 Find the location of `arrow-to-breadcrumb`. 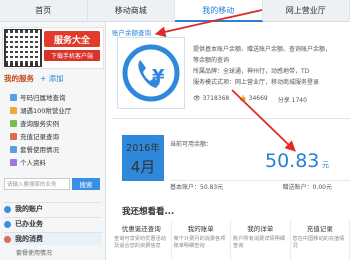

arrow-to-breadcrumb is located at coordinates (208, 23).